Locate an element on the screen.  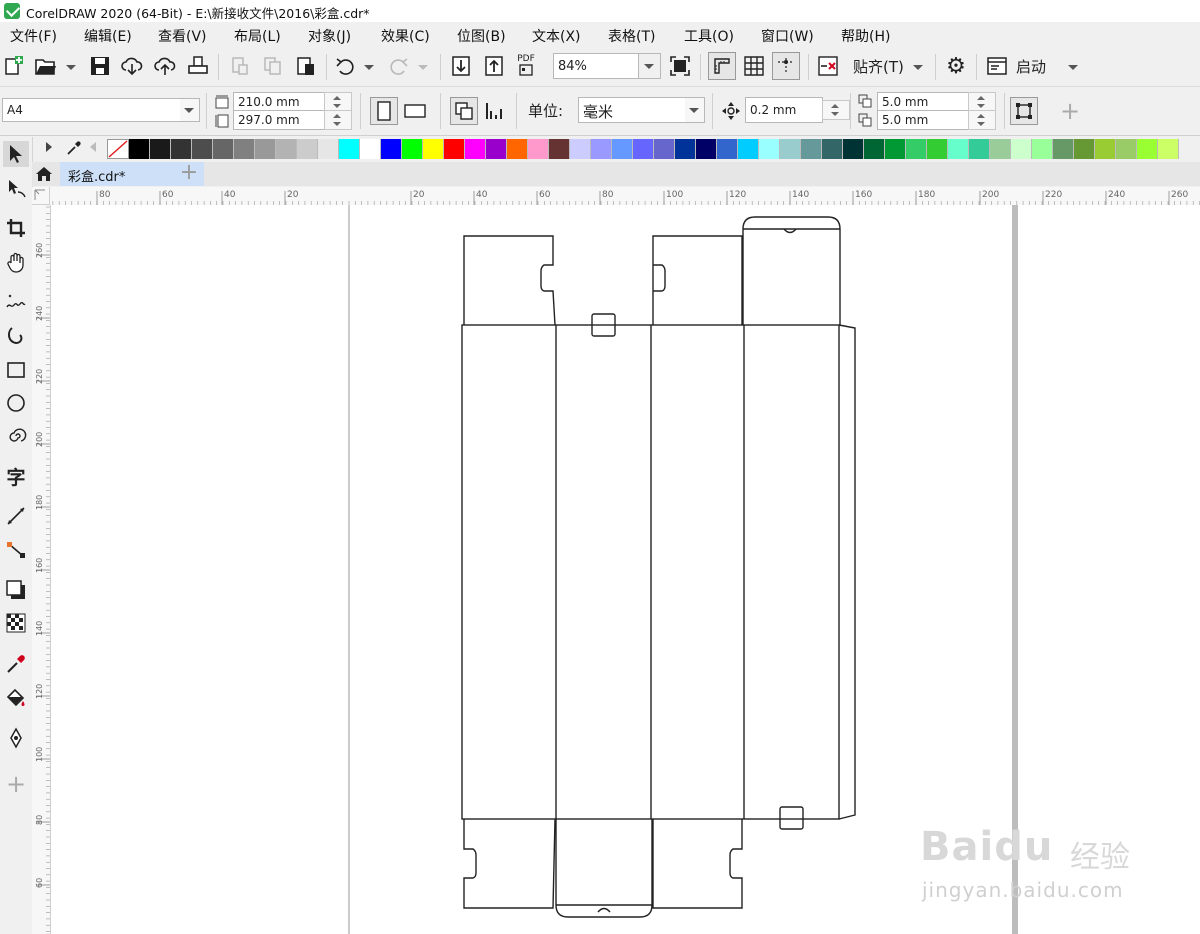
cloud-download-icon is located at coordinates (132, 66).